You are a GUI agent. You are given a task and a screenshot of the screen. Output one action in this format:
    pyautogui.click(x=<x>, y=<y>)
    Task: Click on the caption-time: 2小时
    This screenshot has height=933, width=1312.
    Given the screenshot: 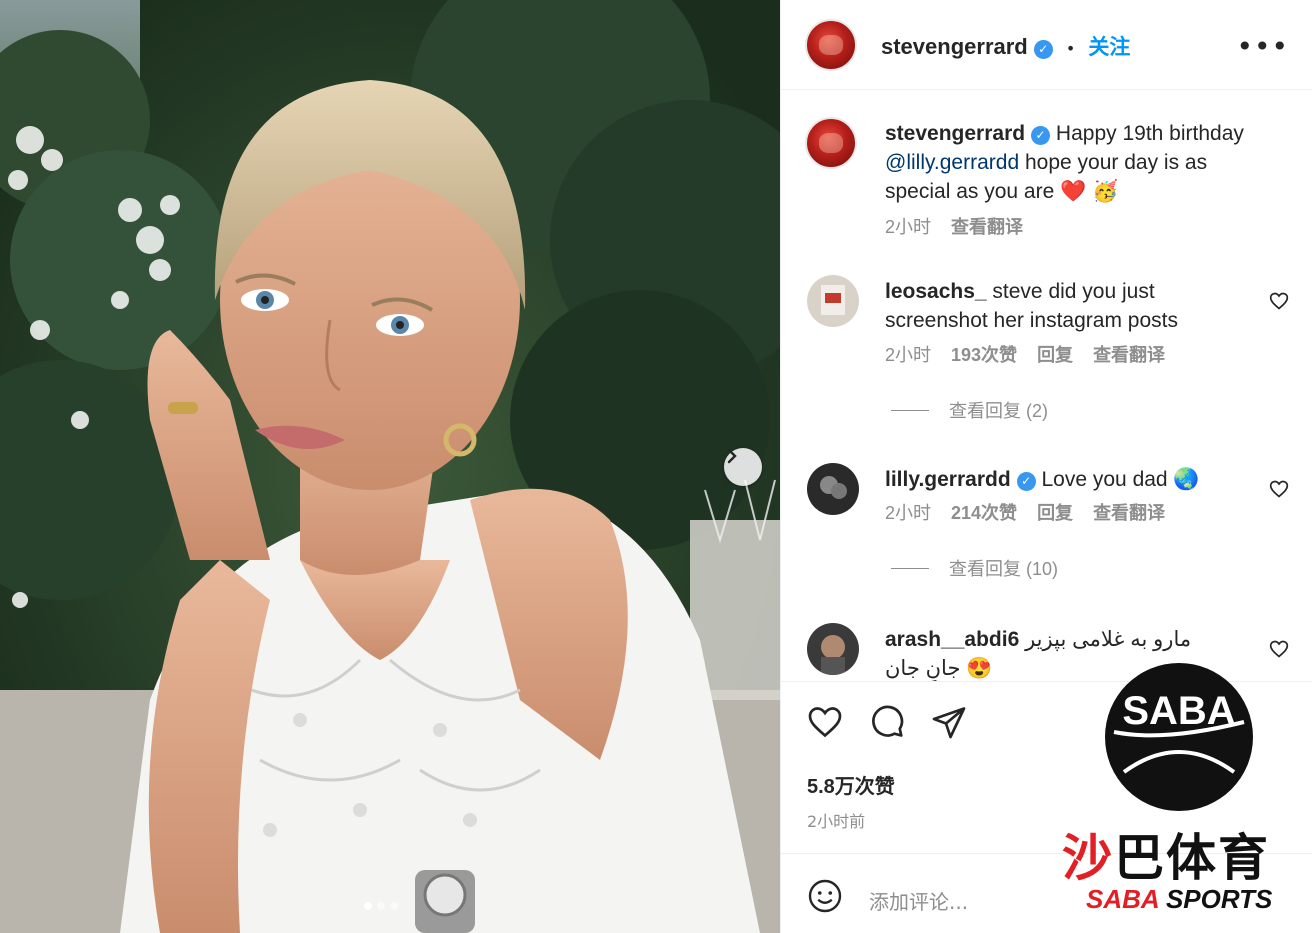 What is the action you would take?
    pyautogui.click(x=908, y=227)
    